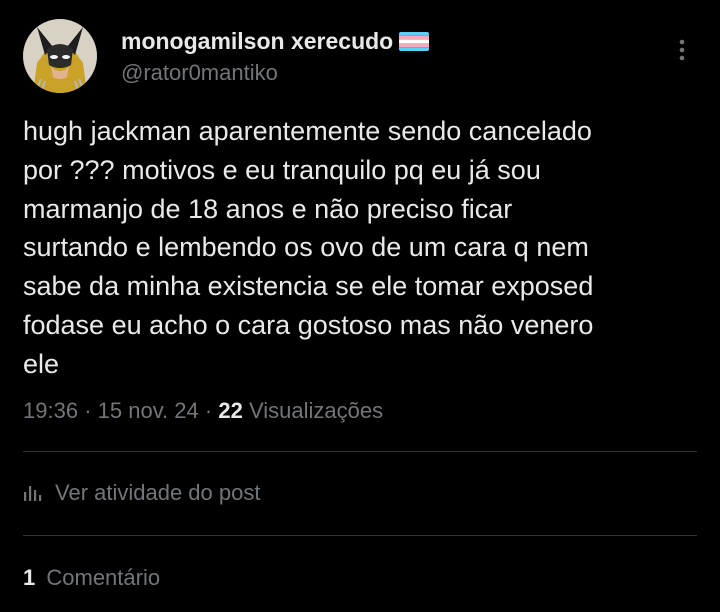  Describe the element at coordinates (29, 577) in the screenshot. I see `comments-count: 1` at that location.